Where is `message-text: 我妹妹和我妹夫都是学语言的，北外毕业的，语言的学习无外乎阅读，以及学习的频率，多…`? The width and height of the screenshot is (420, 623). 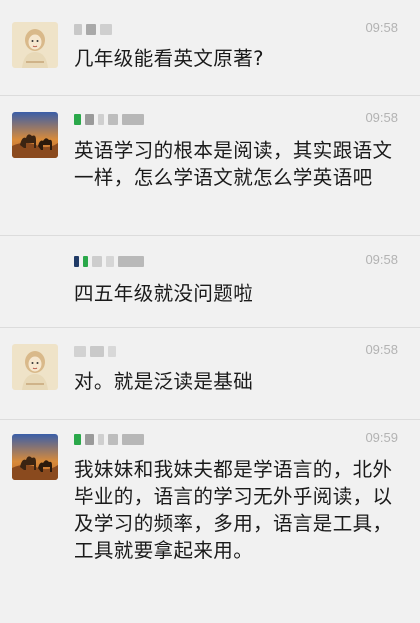
message-text: 我妹妹和我妹夫都是学语言的，北外毕业的，语言的学习无外乎阅读，以及学习的频率，多… is located at coordinates (233, 510).